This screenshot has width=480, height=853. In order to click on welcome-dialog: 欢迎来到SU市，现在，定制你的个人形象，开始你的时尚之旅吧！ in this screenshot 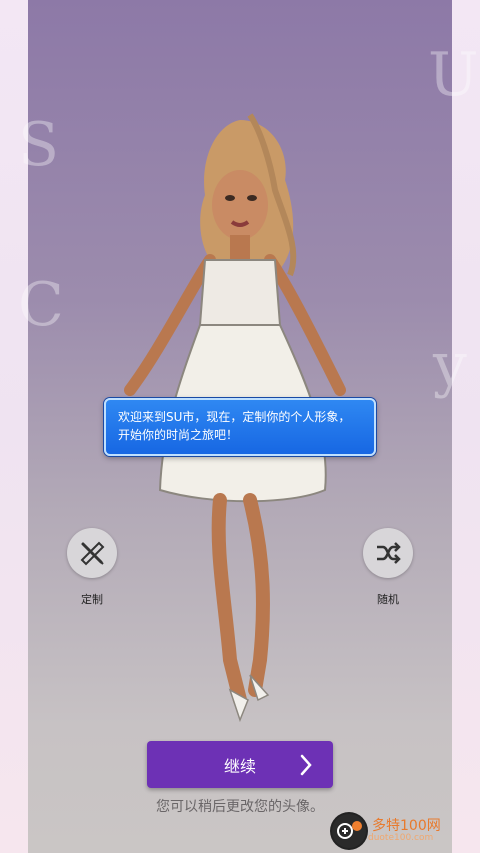, I will do `click(240, 427)`.